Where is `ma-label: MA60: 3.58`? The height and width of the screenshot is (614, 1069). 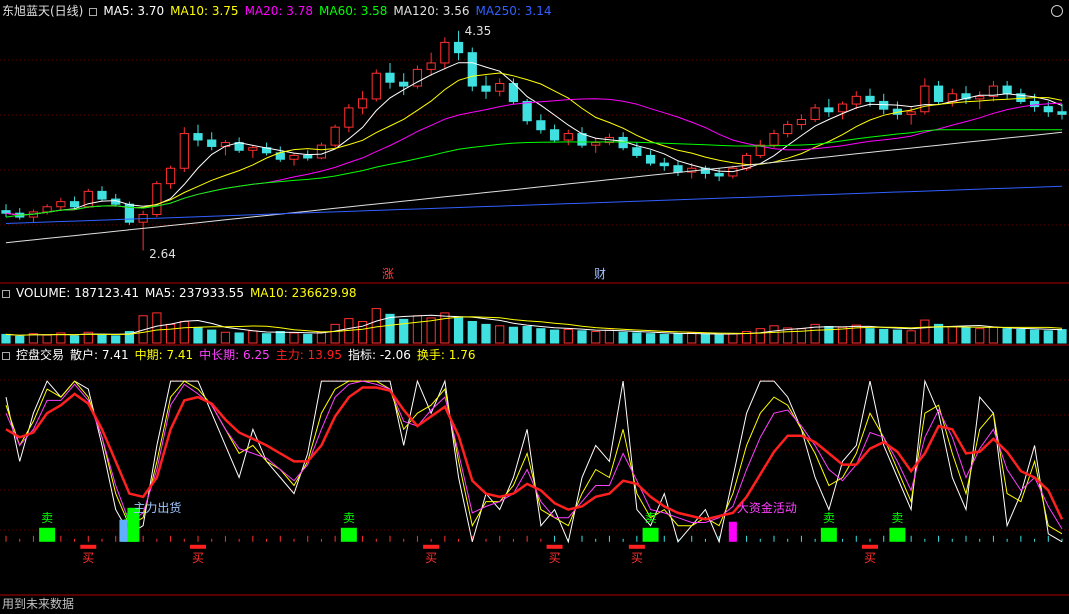
ma-label: MA60: 3.58 is located at coordinates (353, 11).